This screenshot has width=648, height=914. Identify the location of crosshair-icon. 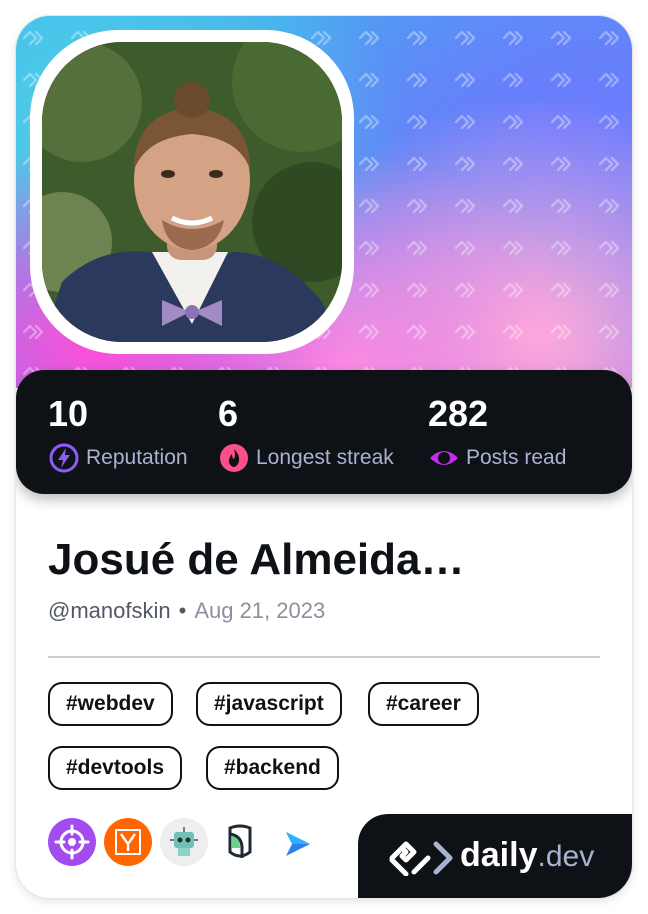
(72, 842).